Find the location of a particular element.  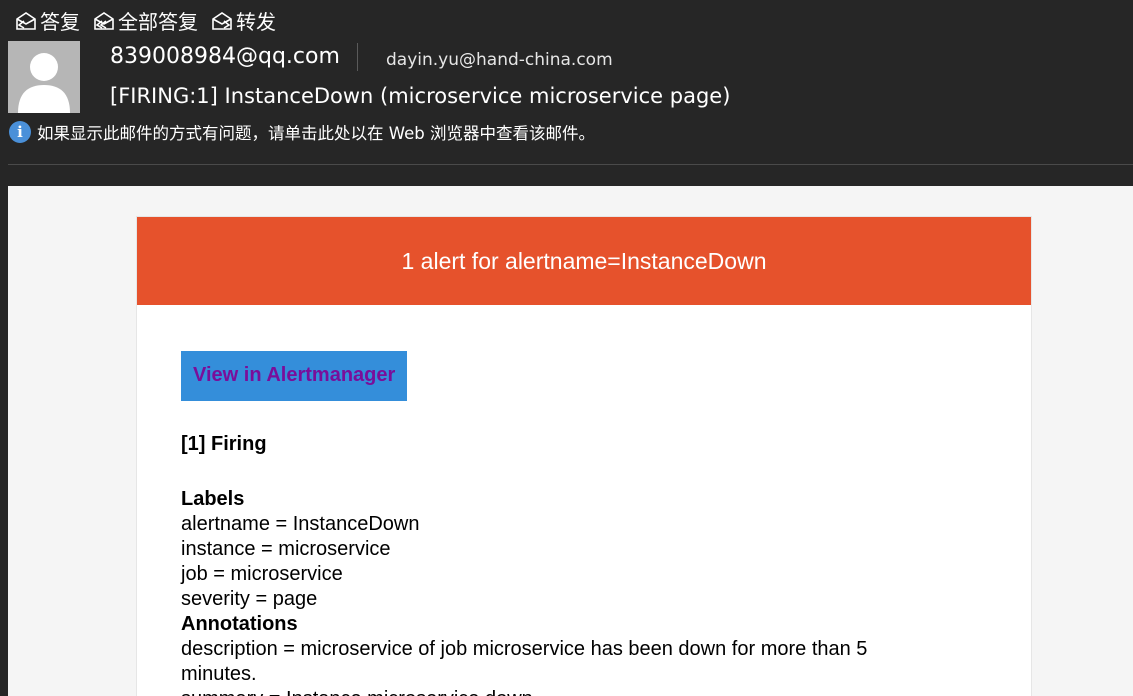

label-item: severity = page is located at coordinates (249, 599).